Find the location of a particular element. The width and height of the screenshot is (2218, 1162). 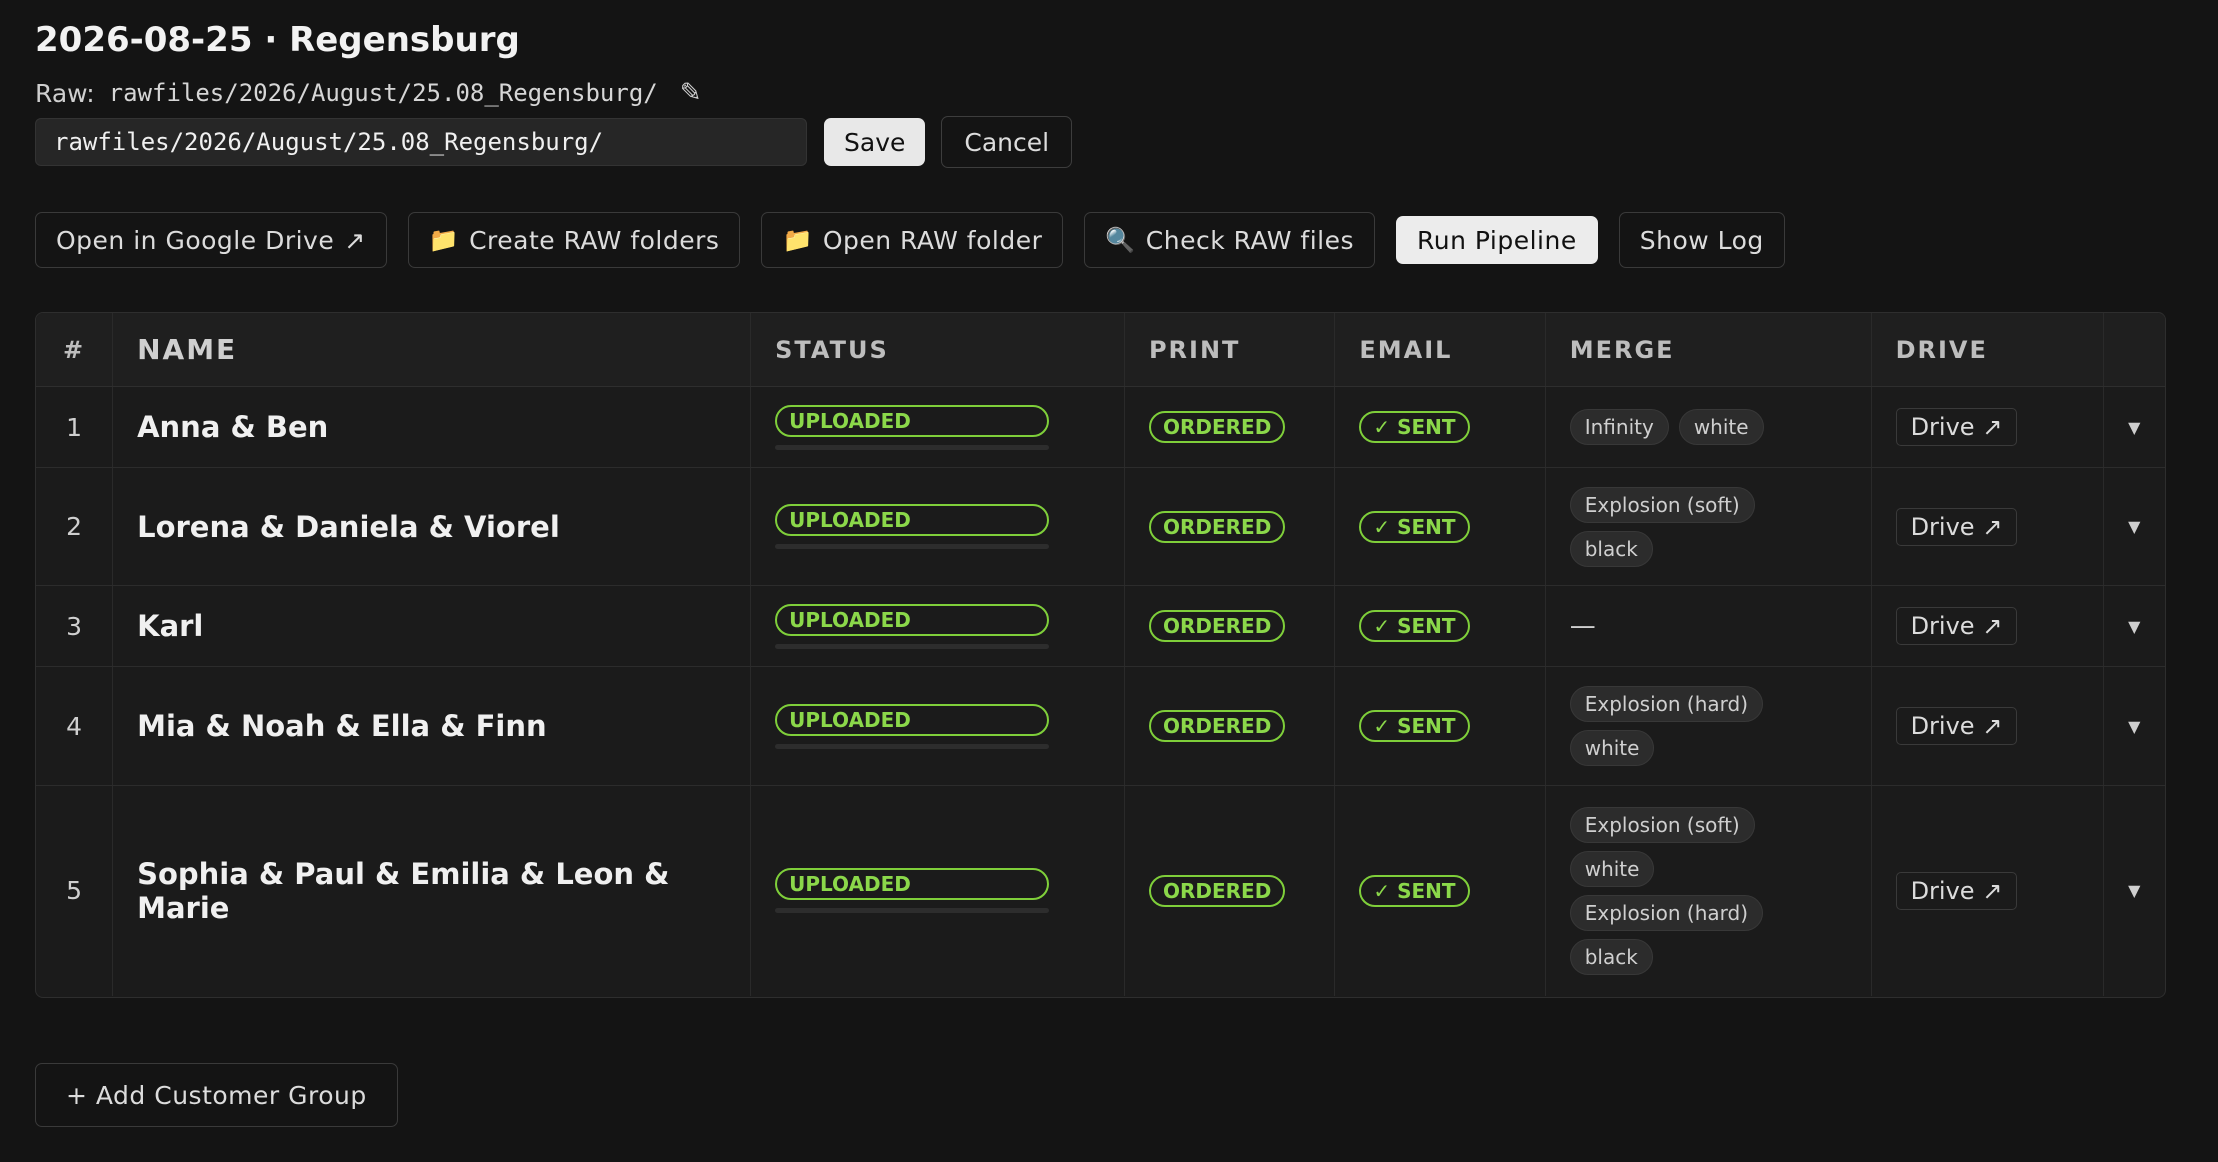

cancel-button: Cancel is located at coordinates (1007, 142).